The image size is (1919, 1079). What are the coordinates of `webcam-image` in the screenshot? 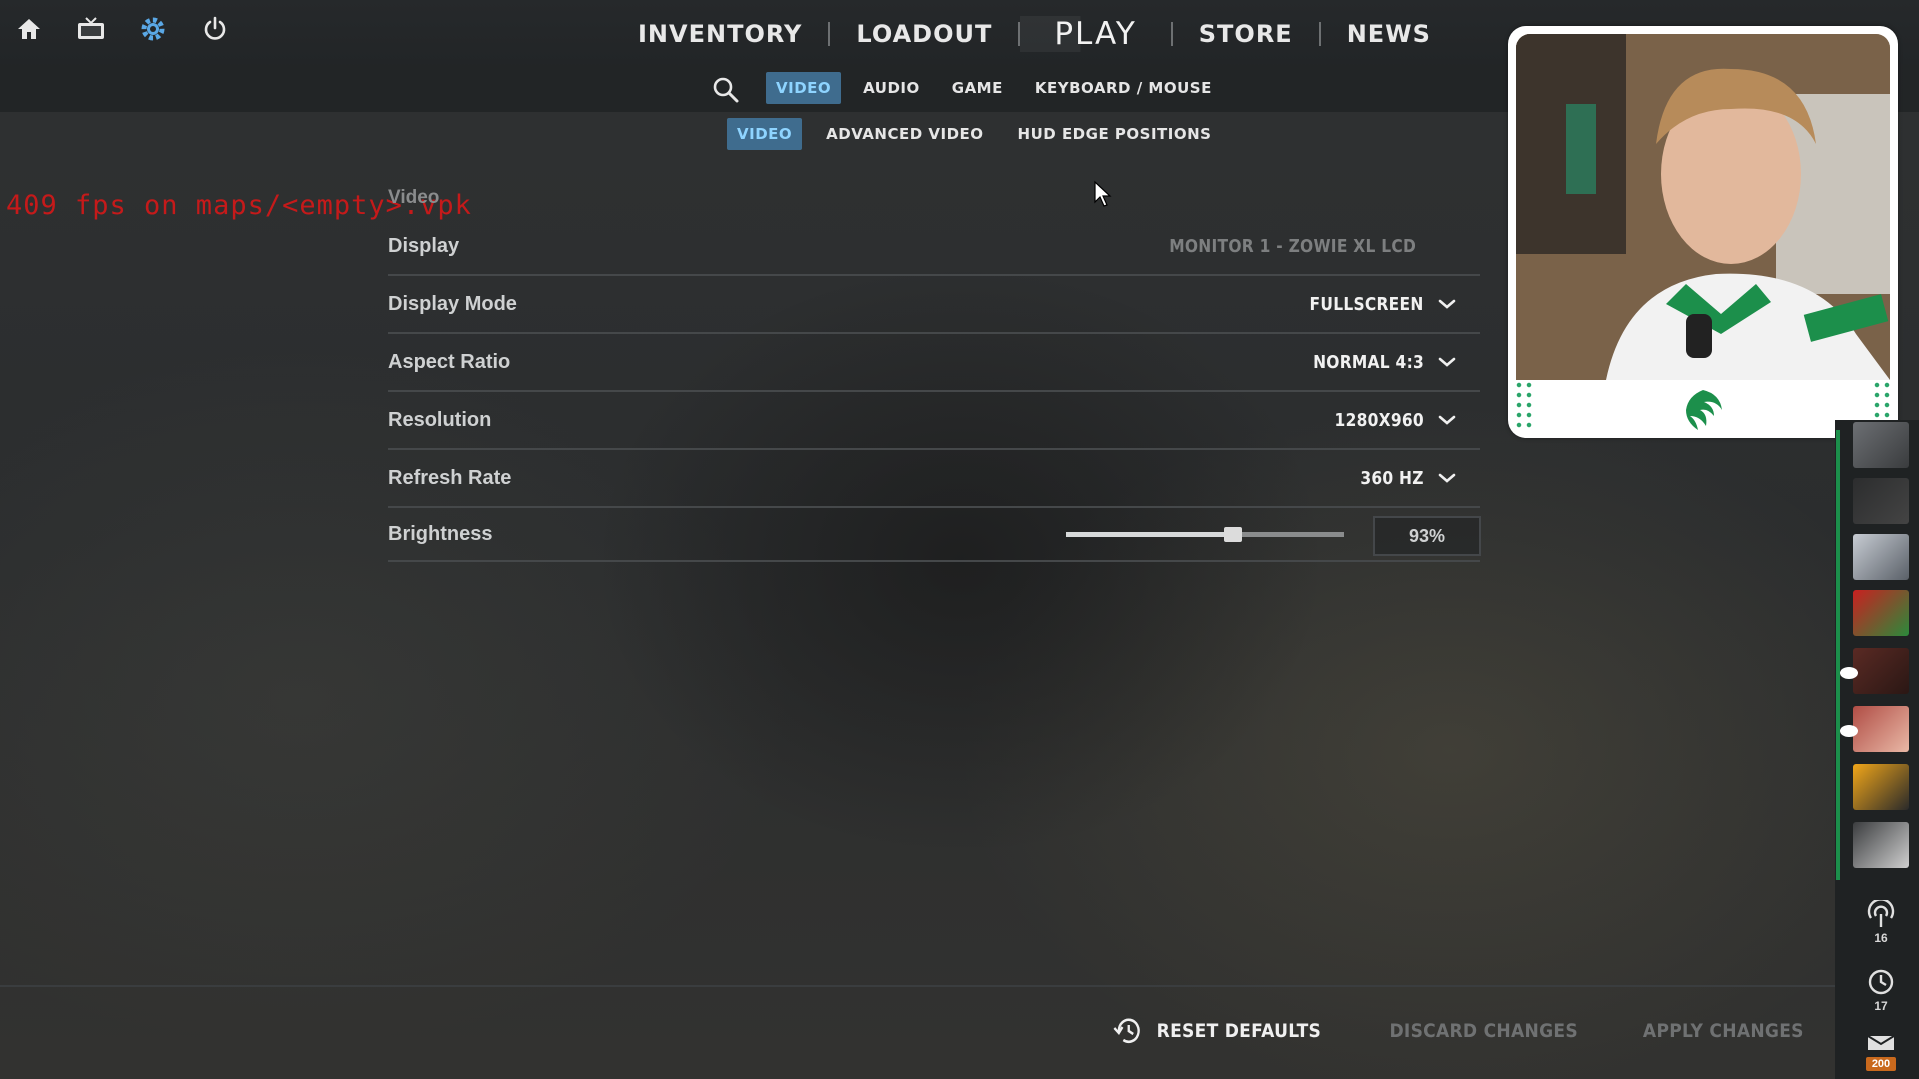 It's located at (1703, 207).